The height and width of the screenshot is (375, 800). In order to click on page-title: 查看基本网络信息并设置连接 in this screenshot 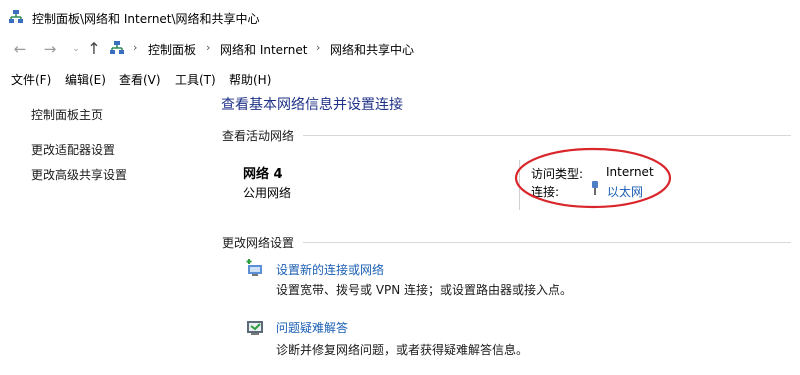, I will do `click(312, 105)`.